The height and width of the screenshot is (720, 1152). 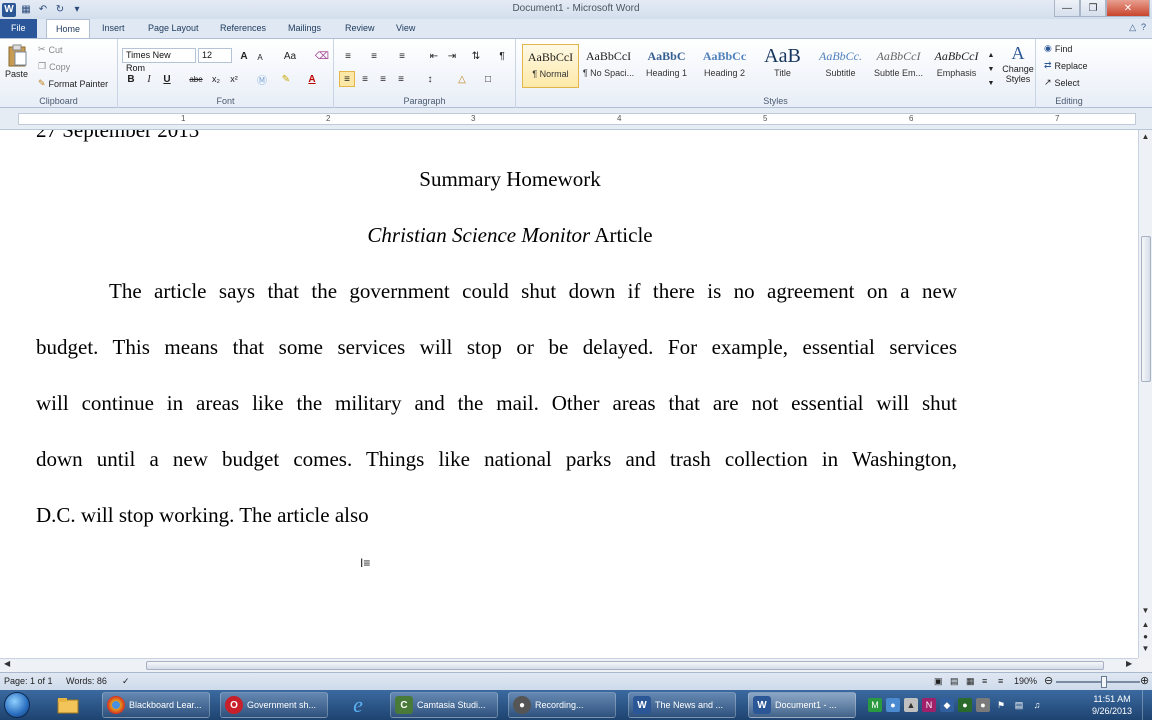 I want to click on line-spacing-icon: ↕, so click(x=430, y=79).